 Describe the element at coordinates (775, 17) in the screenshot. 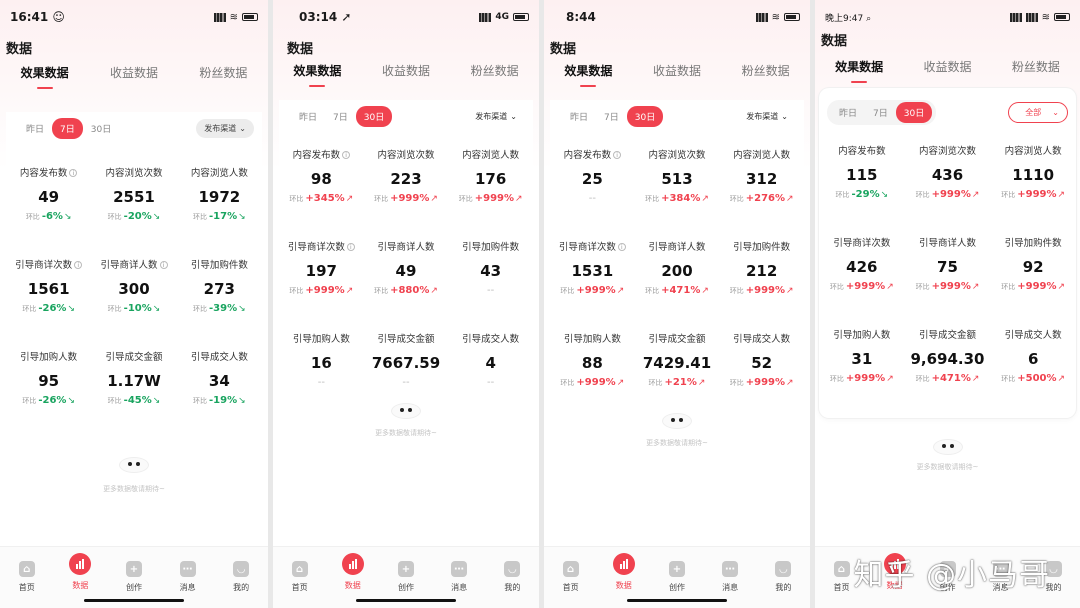

I see `wifi-icon: ≋` at that location.